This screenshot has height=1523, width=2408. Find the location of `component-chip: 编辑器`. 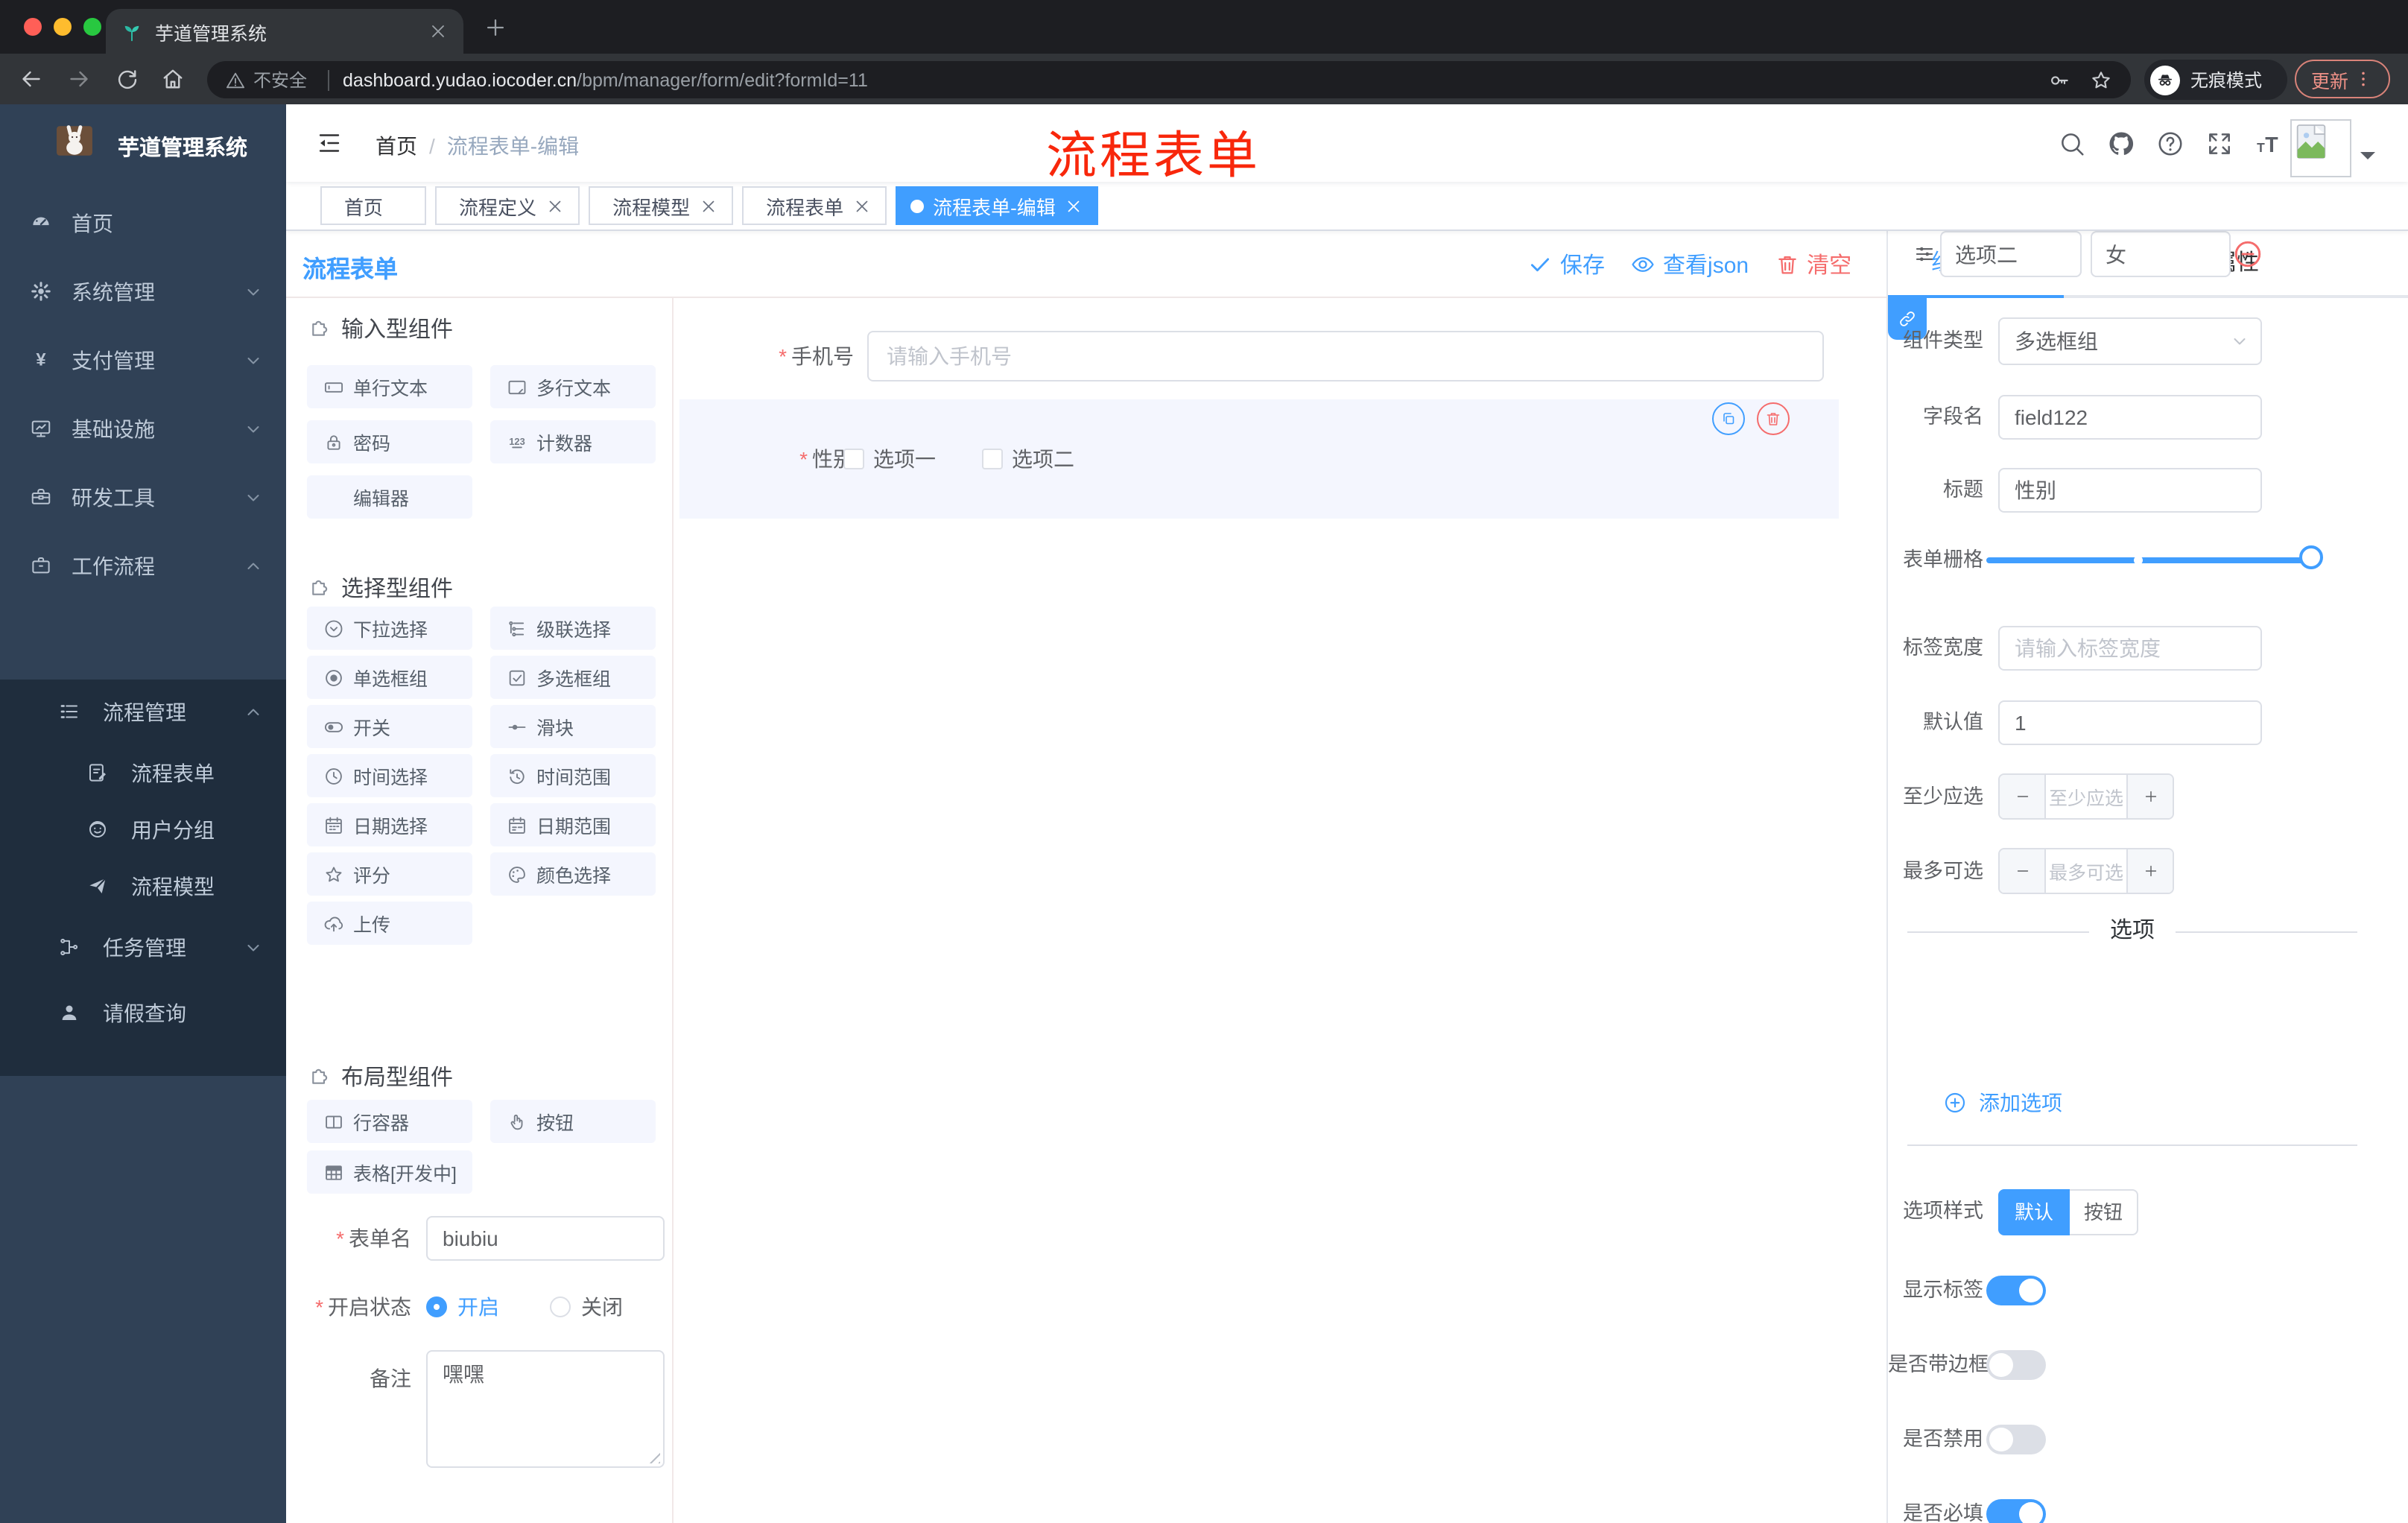

component-chip: 编辑器 is located at coordinates (389, 497).